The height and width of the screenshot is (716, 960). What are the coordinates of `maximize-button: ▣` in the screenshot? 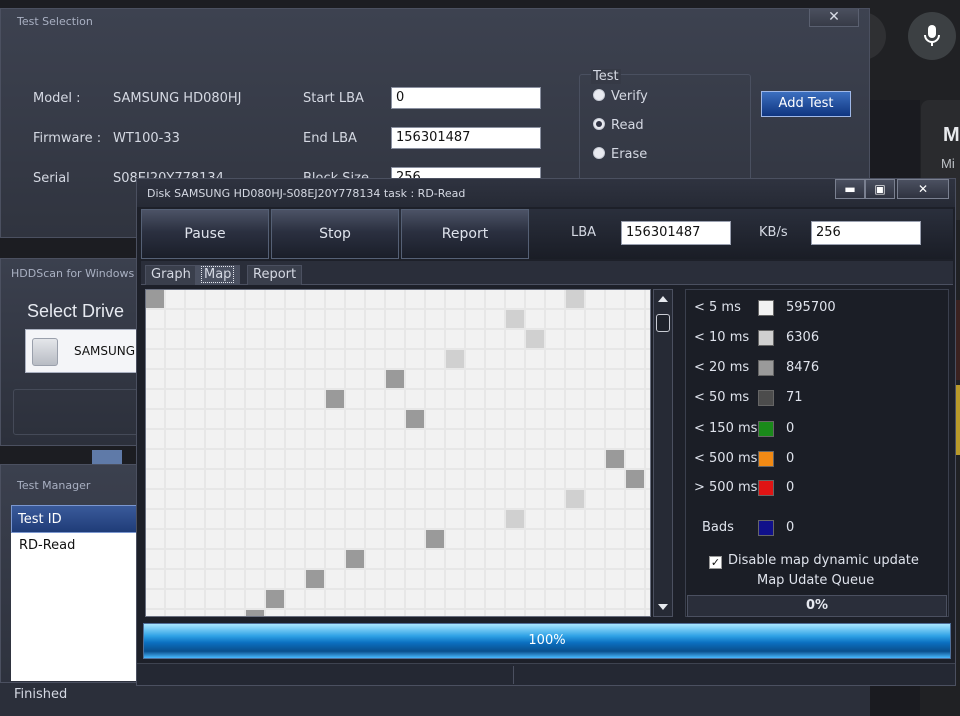 It's located at (880, 189).